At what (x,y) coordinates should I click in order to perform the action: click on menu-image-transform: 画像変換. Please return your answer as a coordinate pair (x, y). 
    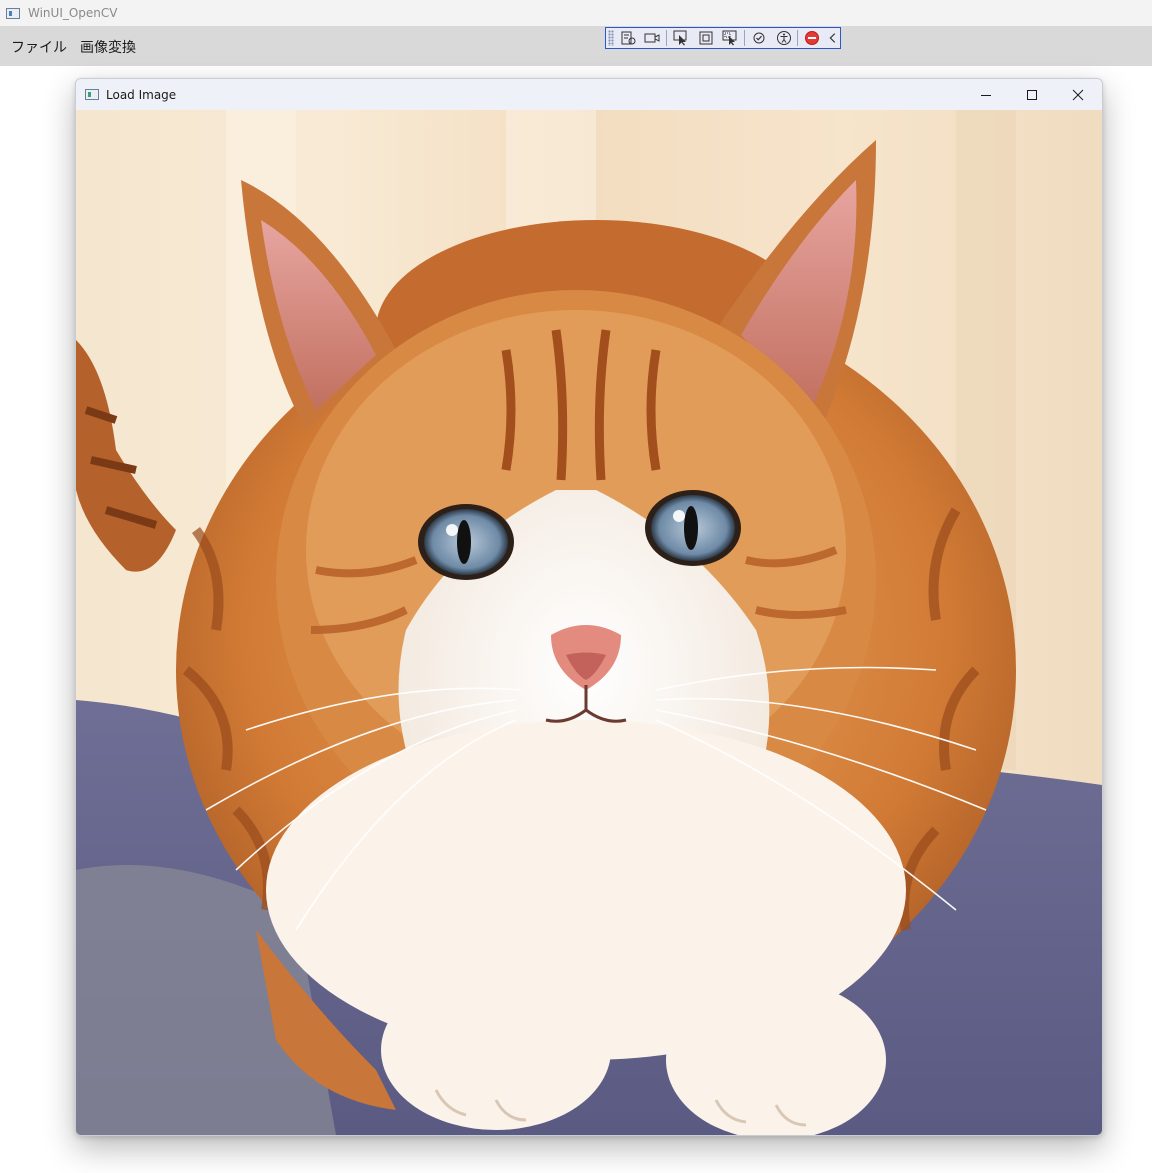
    Looking at the image, I should click on (108, 47).